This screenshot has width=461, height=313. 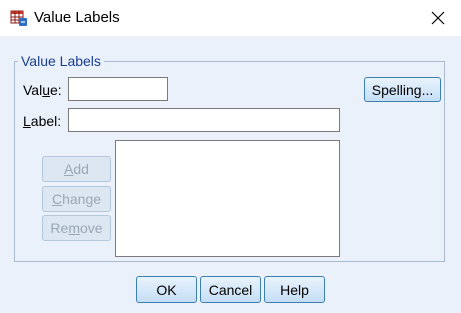 I want to click on value-field-label: Value:, so click(x=42, y=90).